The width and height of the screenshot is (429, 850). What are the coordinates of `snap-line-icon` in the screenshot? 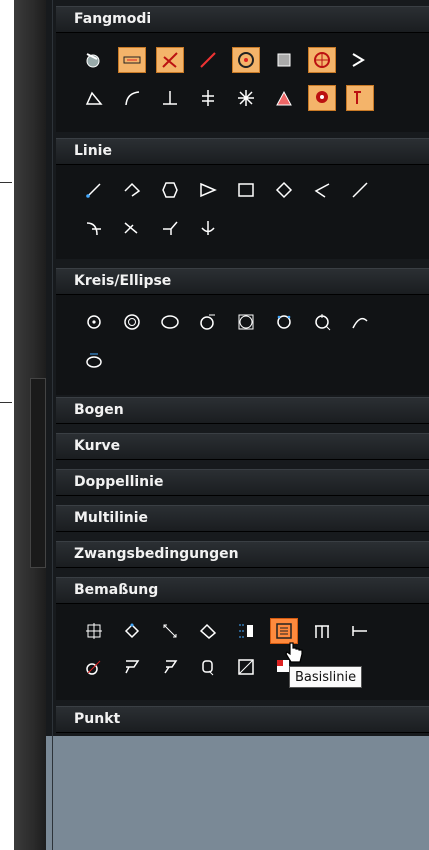 It's located at (208, 60).